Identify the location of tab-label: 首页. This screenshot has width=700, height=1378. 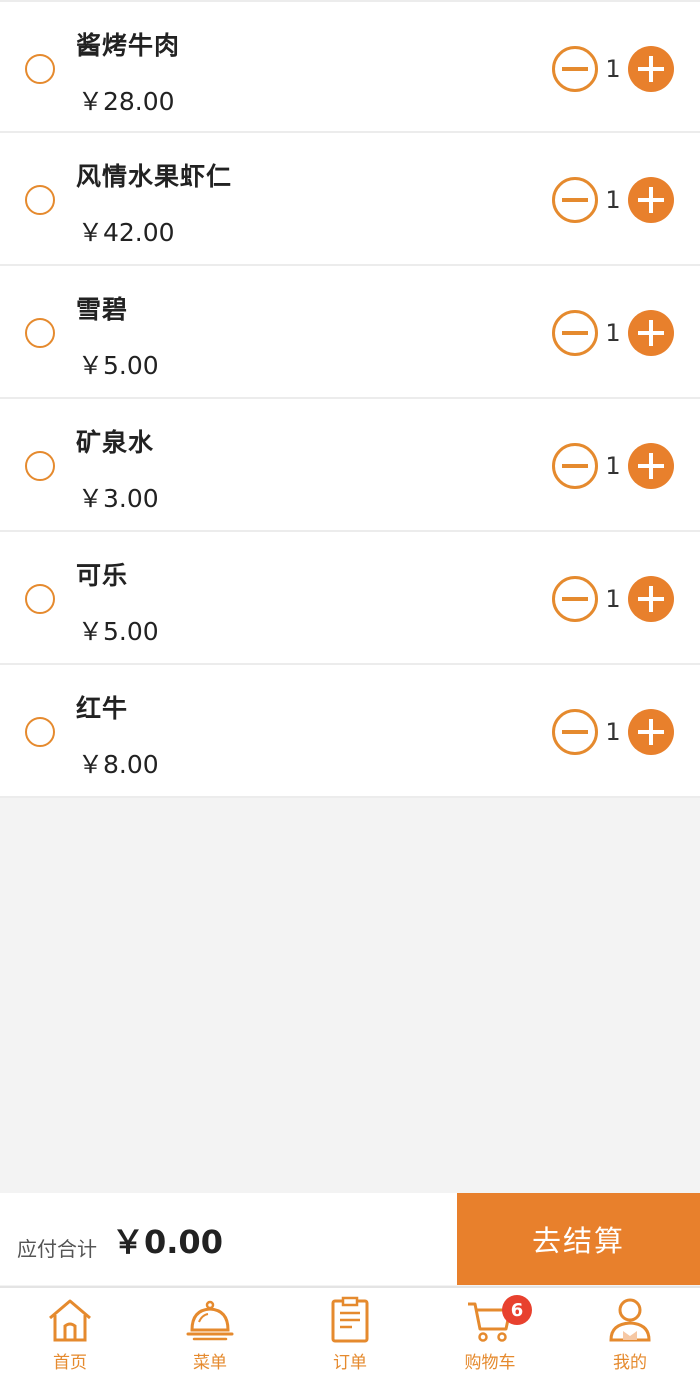
(70, 1363).